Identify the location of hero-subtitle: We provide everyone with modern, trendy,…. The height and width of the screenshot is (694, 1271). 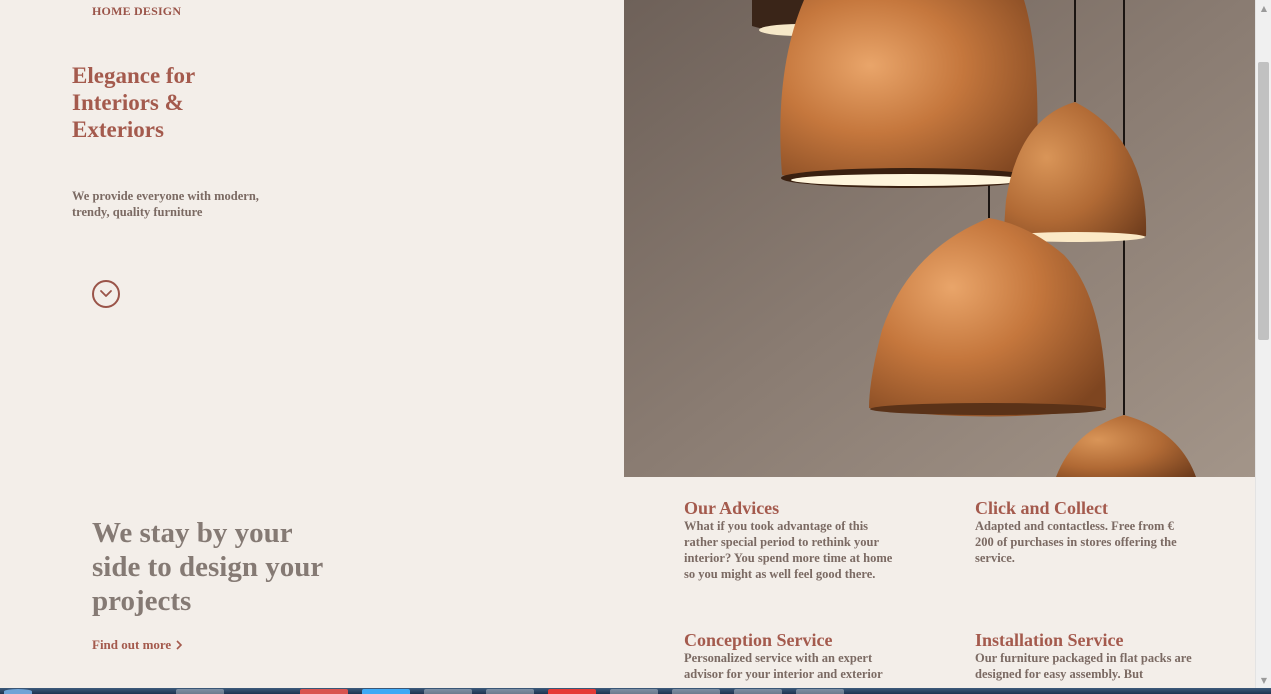
(165, 204).